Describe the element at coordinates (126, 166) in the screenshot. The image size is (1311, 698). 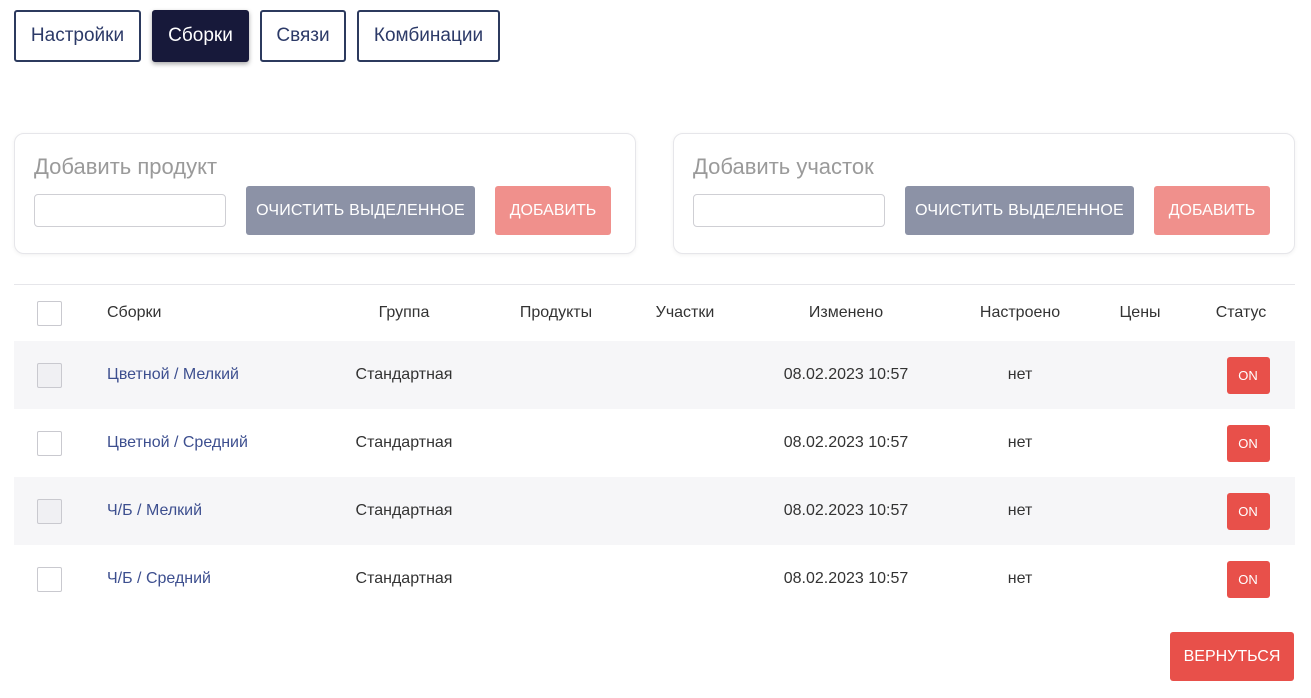
I see `add-product-title: Добавить продукт` at that location.